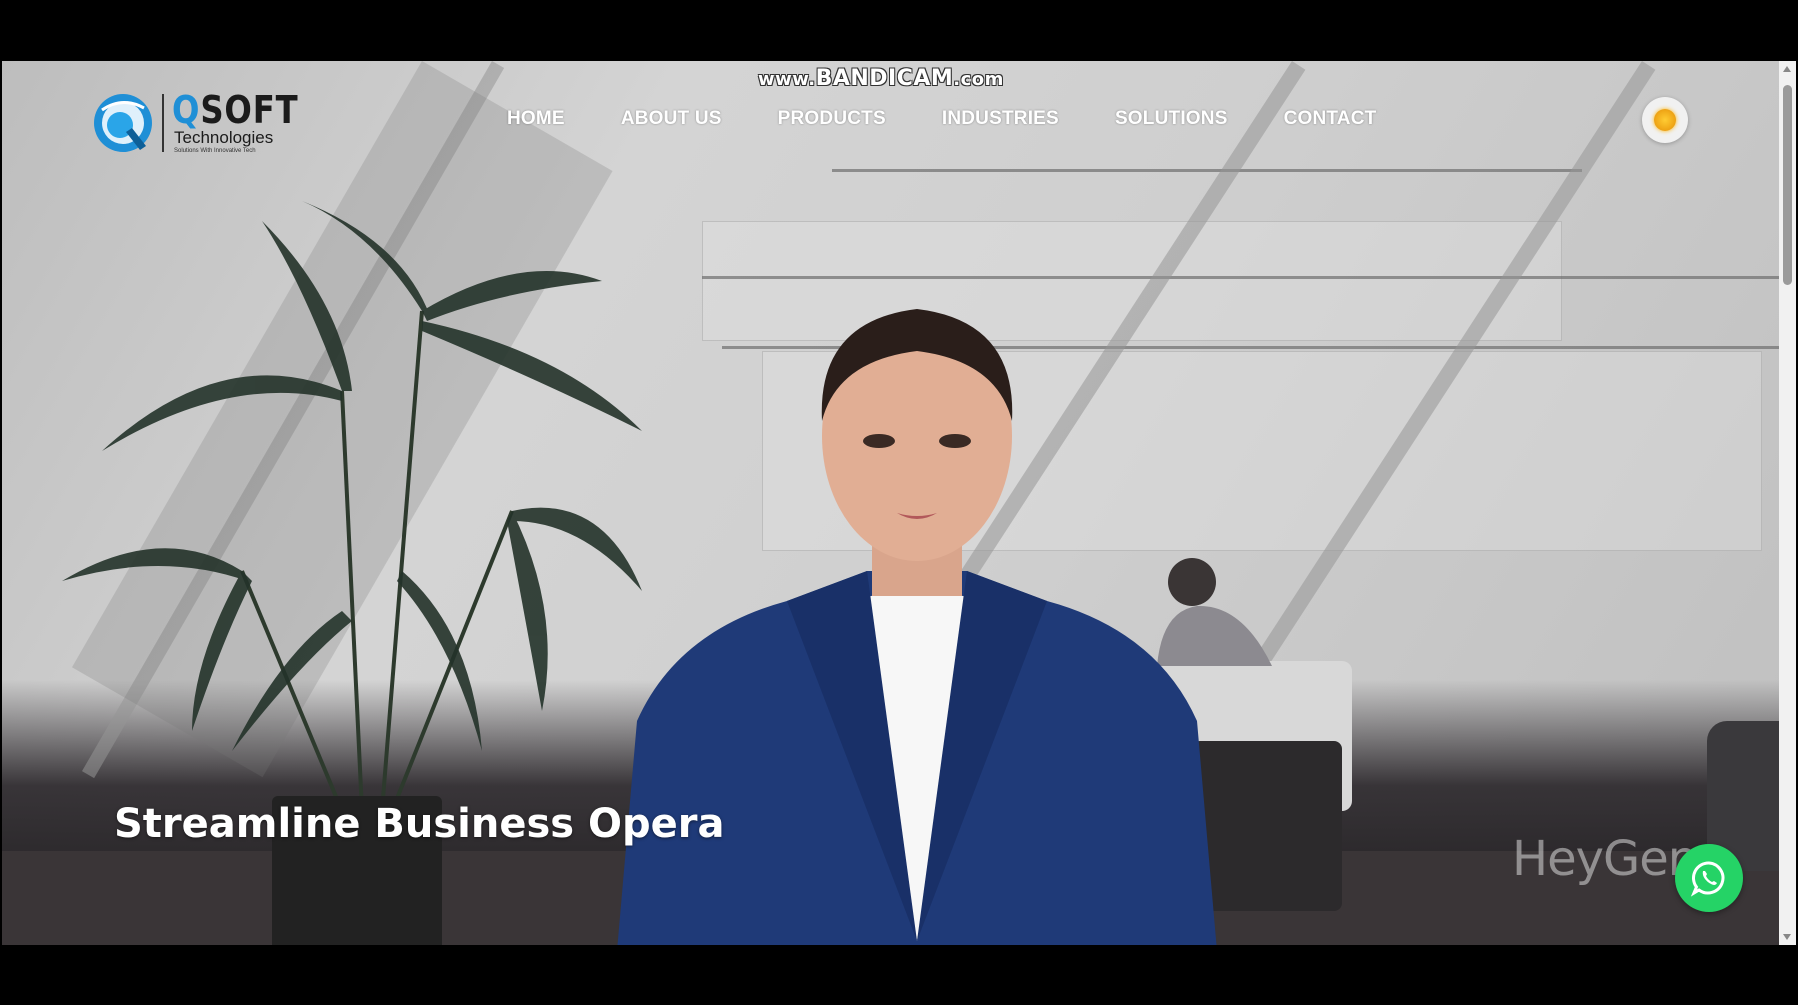 Image resolution: width=1798 pixels, height=1005 pixels. I want to click on theme-toggle-button, so click(1665, 120).